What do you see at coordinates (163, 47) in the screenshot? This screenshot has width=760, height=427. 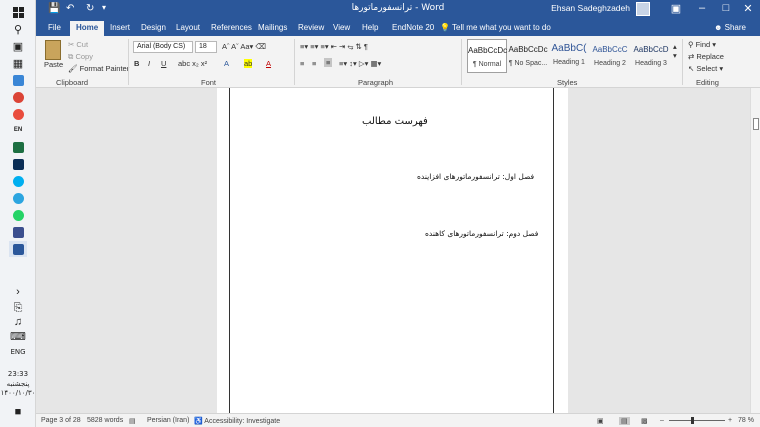 I see `font-family-select: Arial (Body CS)` at bounding box center [163, 47].